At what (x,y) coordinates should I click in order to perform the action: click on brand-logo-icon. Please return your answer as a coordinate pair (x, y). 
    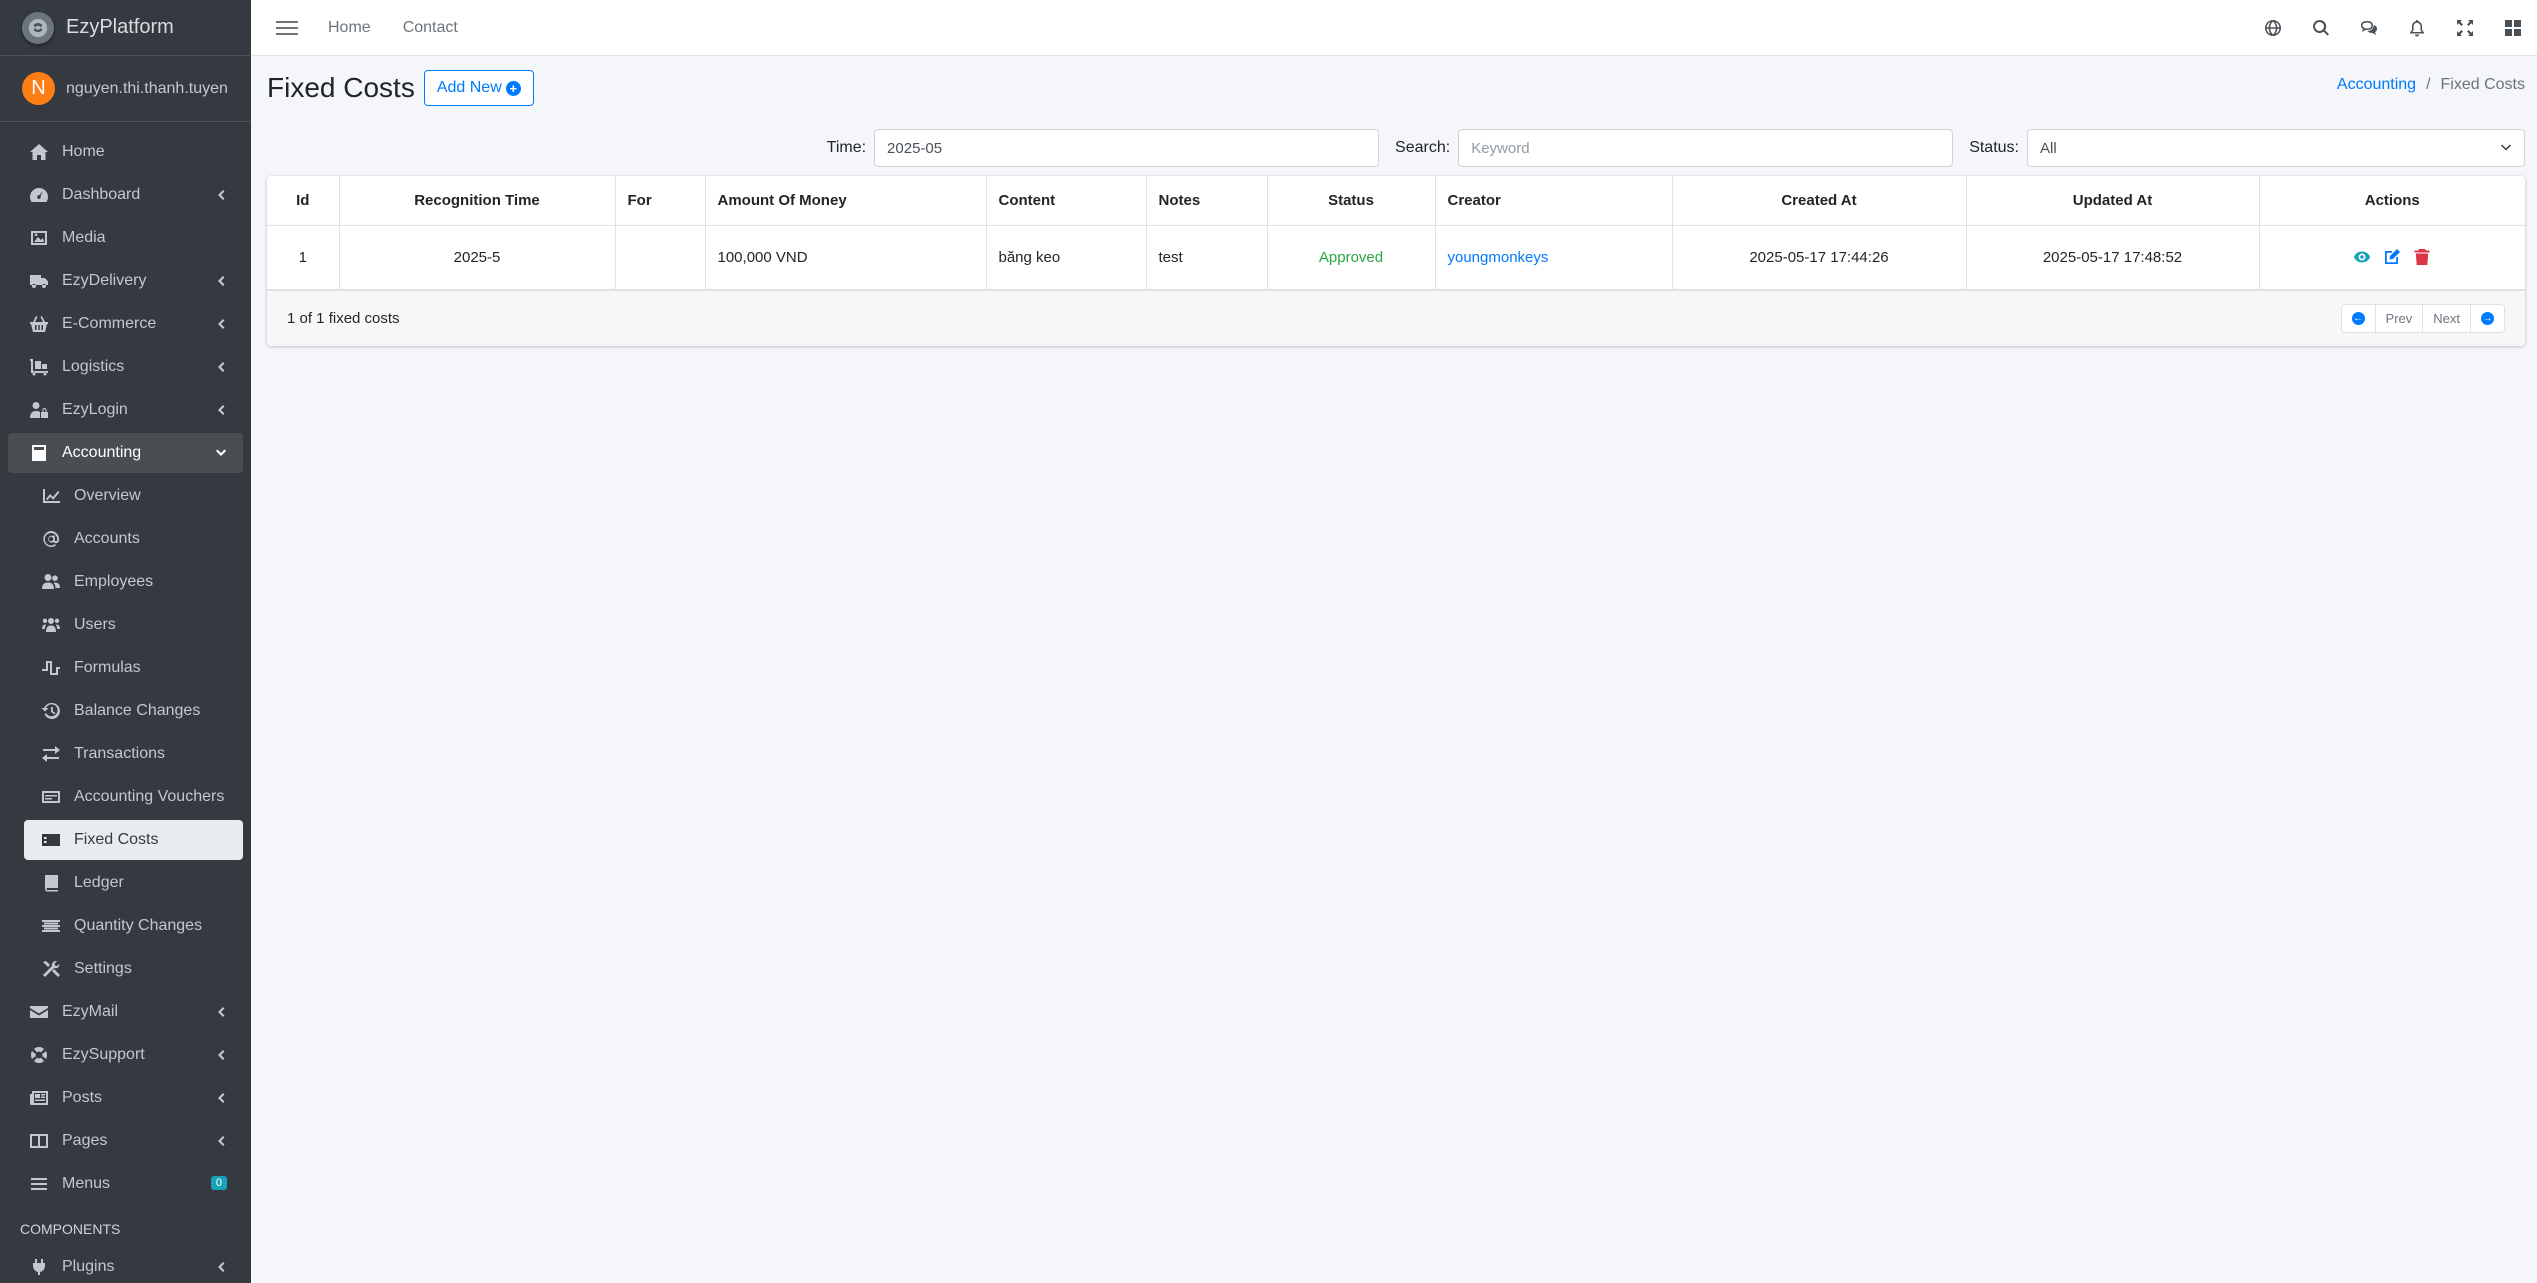
    Looking at the image, I should click on (38, 28).